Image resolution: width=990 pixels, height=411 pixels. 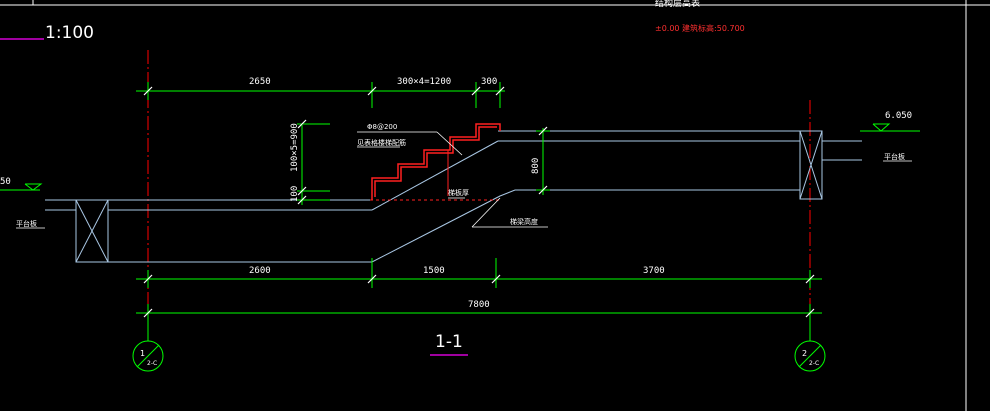 What do you see at coordinates (325, 226) in the screenshot?
I see `stair-soffit` at bounding box center [325, 226].